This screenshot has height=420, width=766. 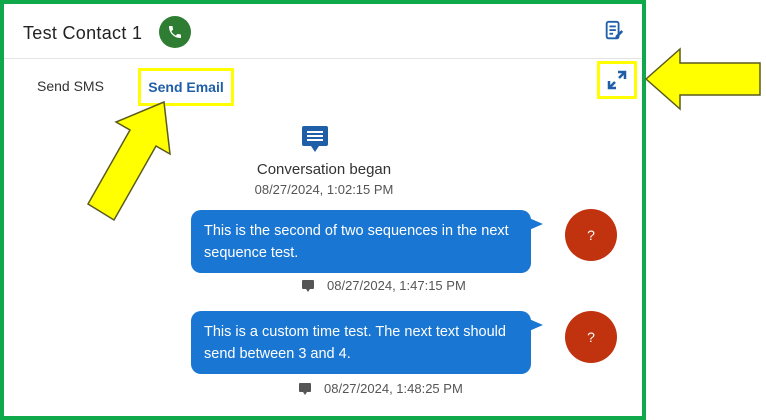 What do you see at coordinates (324, 169) in the screenshot?
I see `conversation-start-label: Conversation began` at bounding box center [324, 169].